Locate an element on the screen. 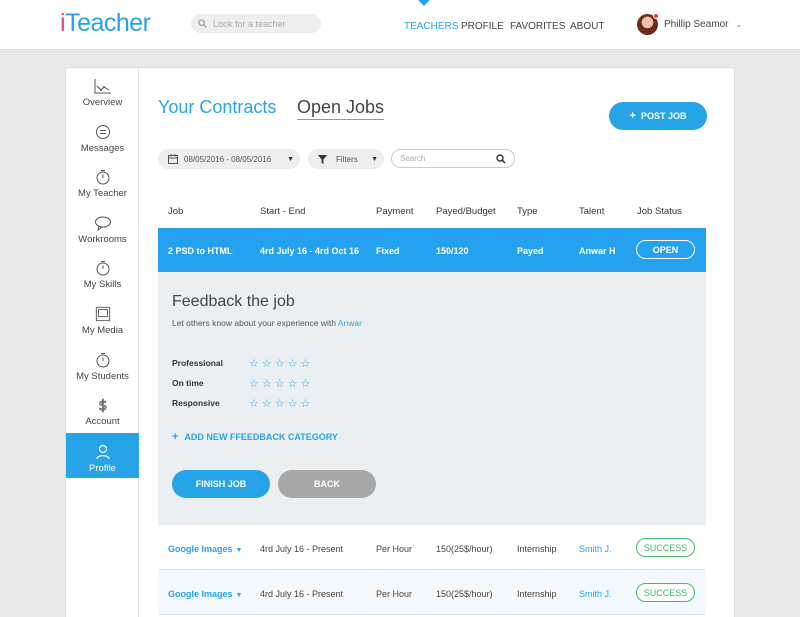 The width and height of the screenshot is (800, 617). sidebar-item-my-students: My Students is located at coordinates (102, 368).